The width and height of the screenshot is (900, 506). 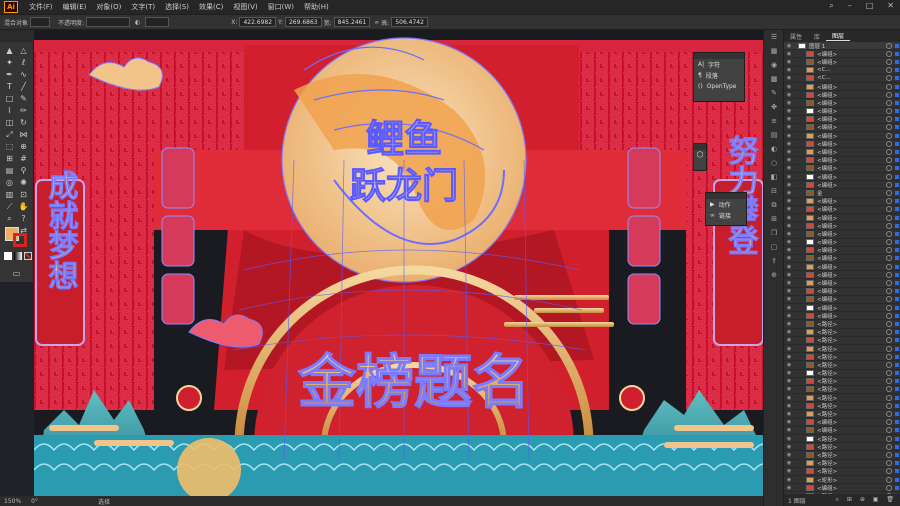 What do you see at coordinates (12, 501) in the screenshot?
I see `zoom-level: 150%` at bounding box center [12, 501].